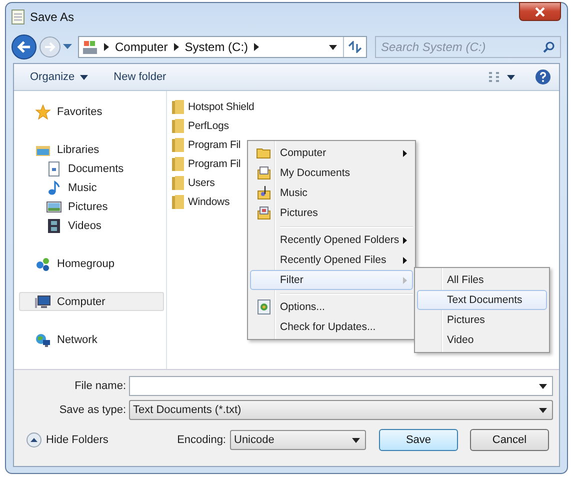 Image resolution: width=575 pixels, height=480 pixels. What do you see at coordinates (212, 106) in the screenshot?
I see `folder-item: Hotspot Shield` at bounding box center [212, 106].